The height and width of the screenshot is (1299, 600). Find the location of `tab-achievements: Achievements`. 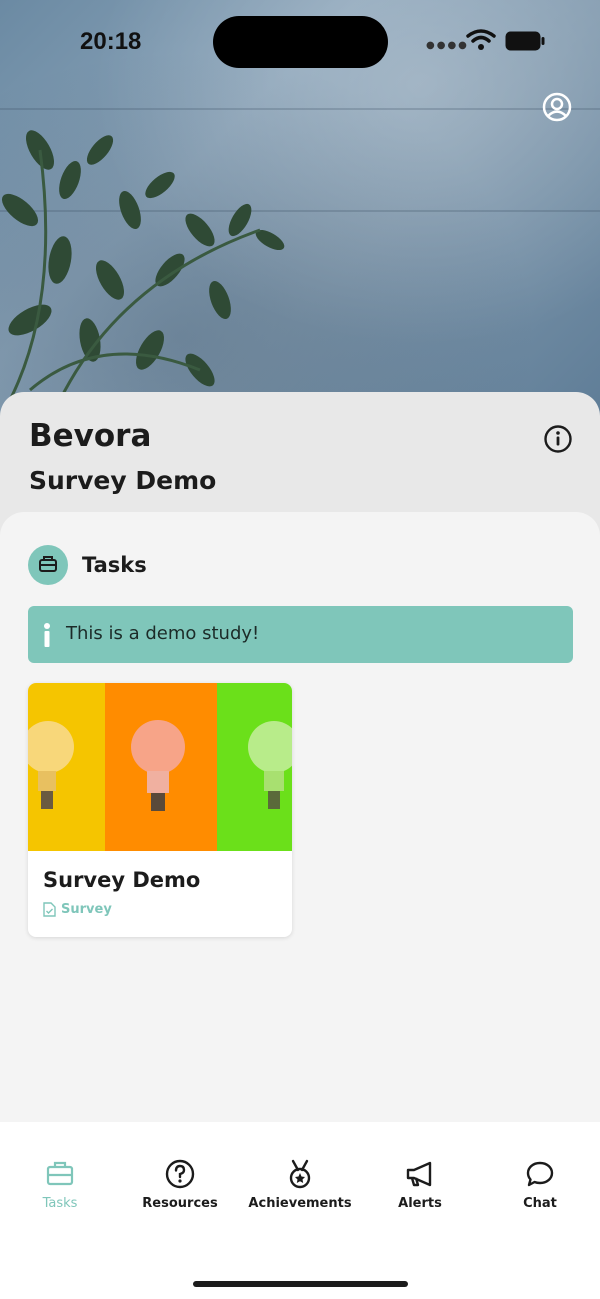

tab-achievements: Achievements is located at coordinates (300, 1188).